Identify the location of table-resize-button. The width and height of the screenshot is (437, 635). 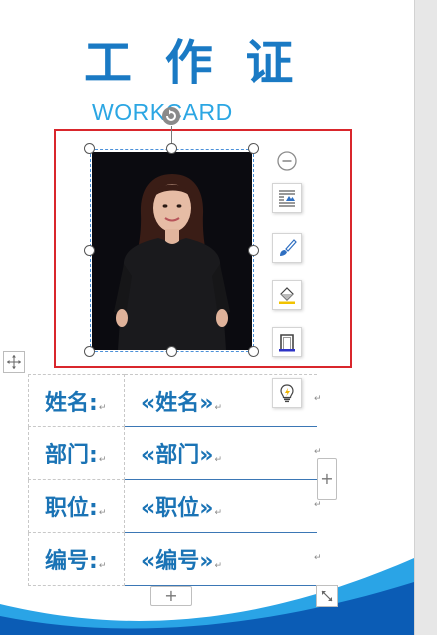
(327, 596).